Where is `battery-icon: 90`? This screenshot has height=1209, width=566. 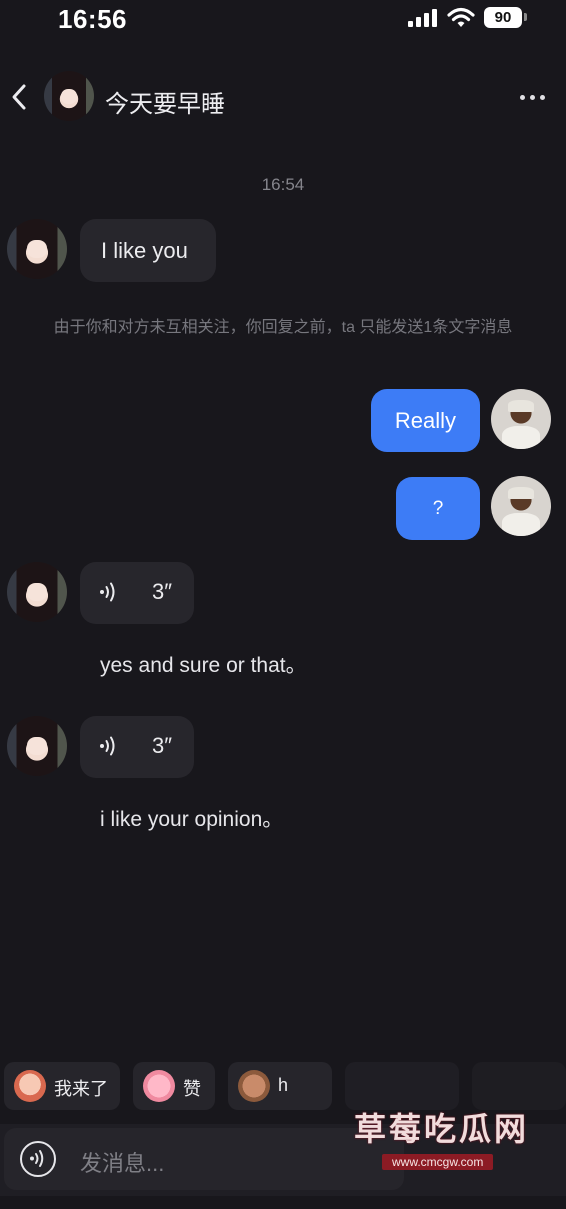 battery-icon: 90 is located at coordinates (503, 17).